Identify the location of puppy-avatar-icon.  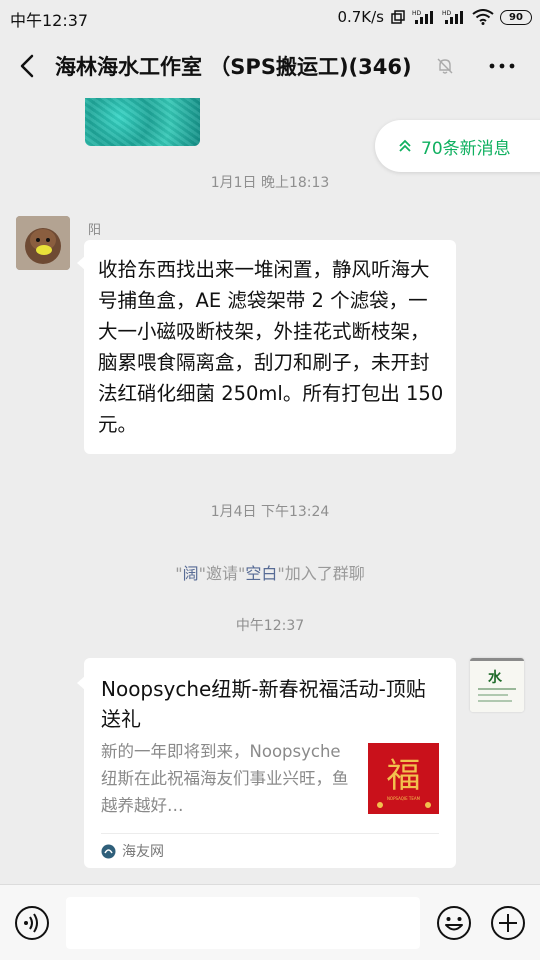
(43, 243).